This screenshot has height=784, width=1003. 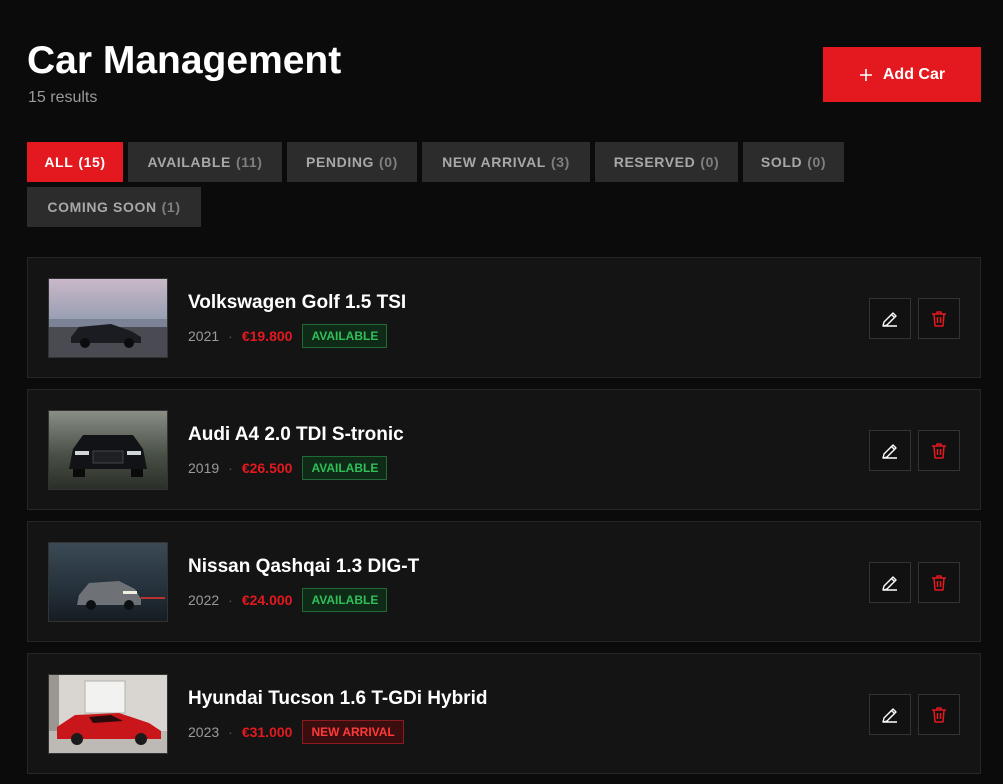 What do you see at coordinates (171, 207) in the screenshot?
I see `filter-count: (1)` at bounding box center [171, 207].